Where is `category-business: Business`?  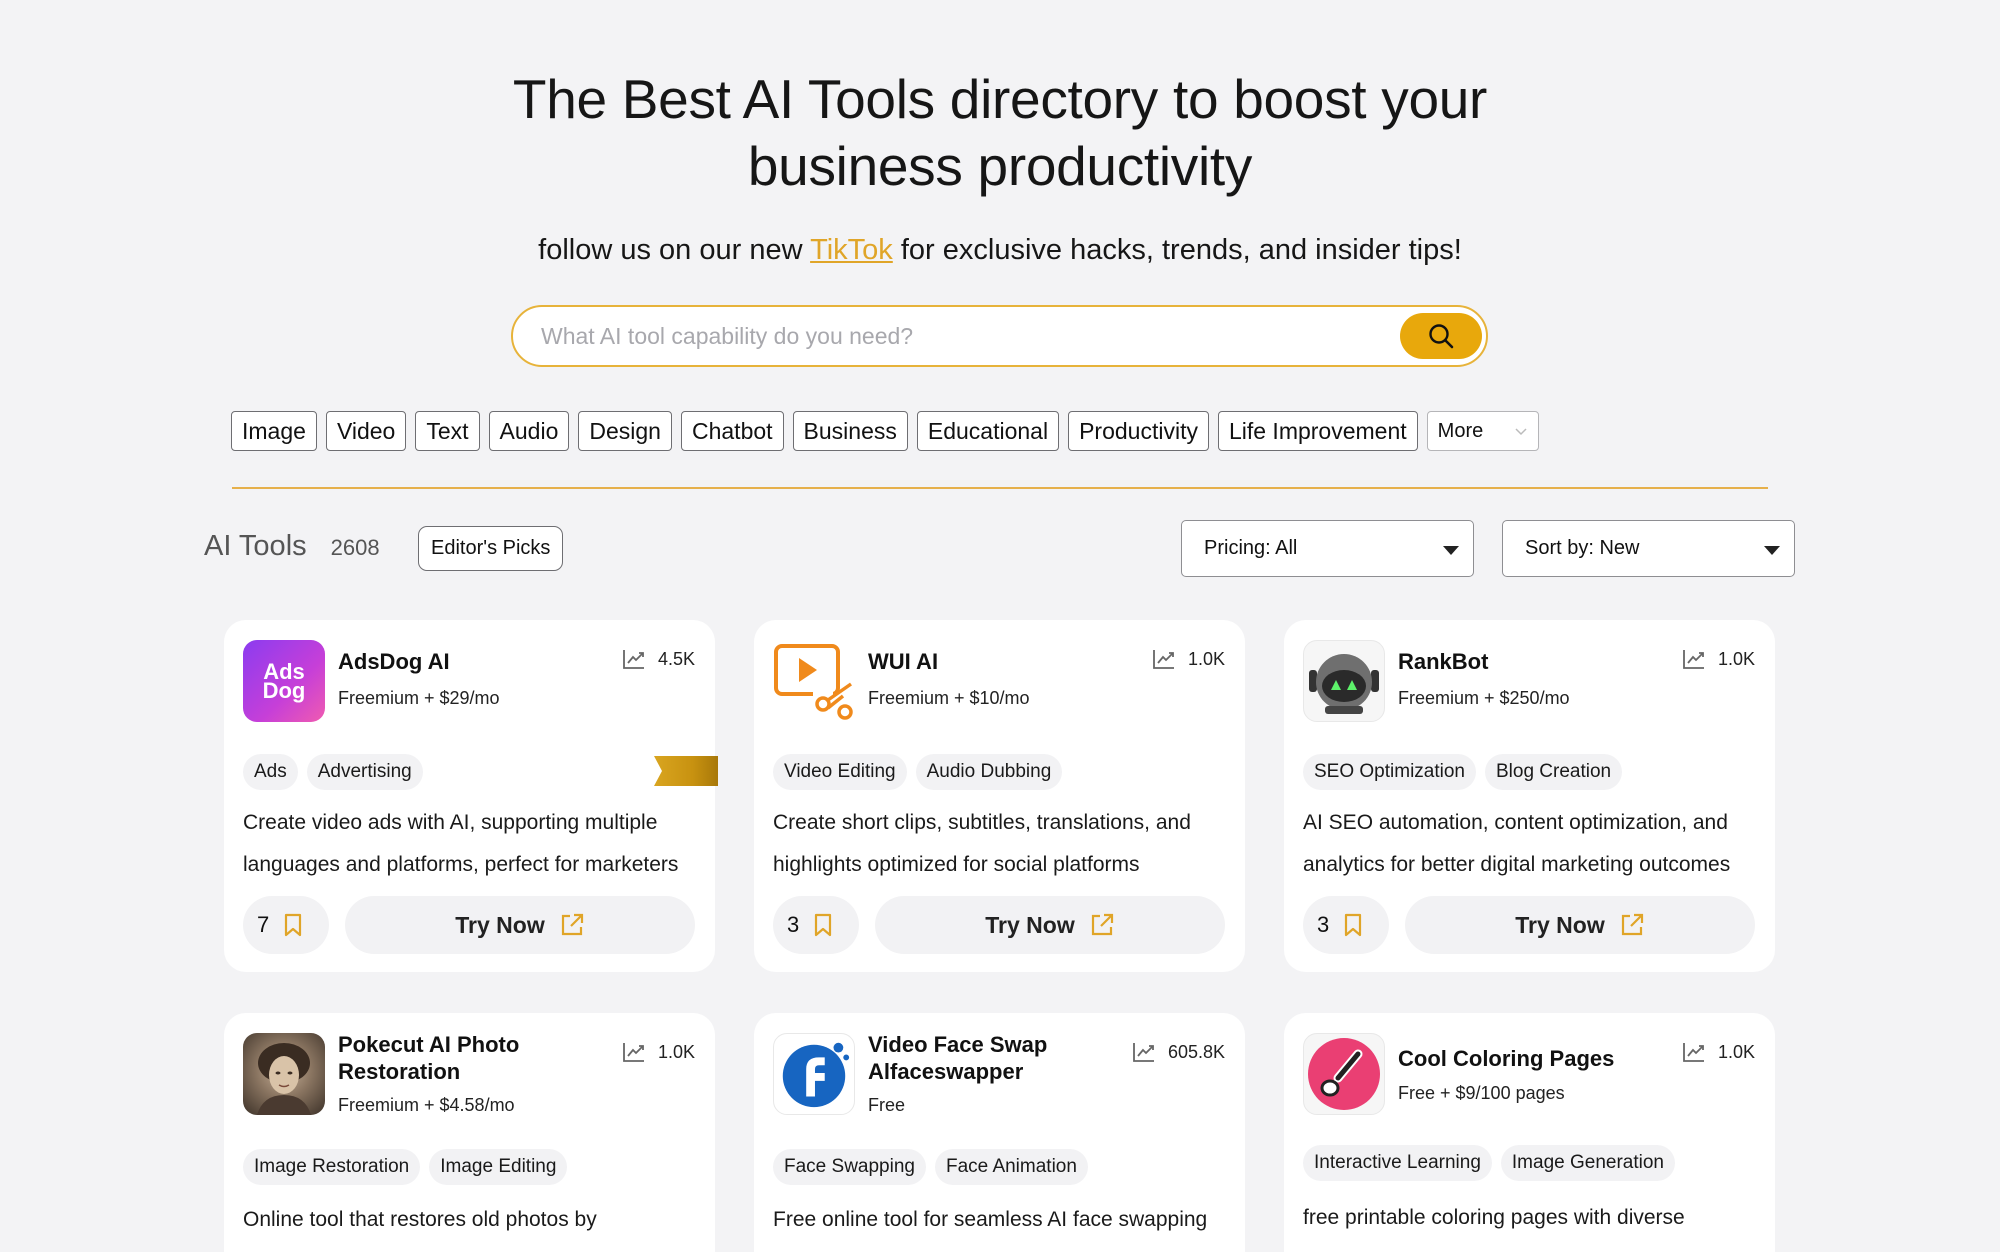
category-business: Business is located at coordinates (850, 431).